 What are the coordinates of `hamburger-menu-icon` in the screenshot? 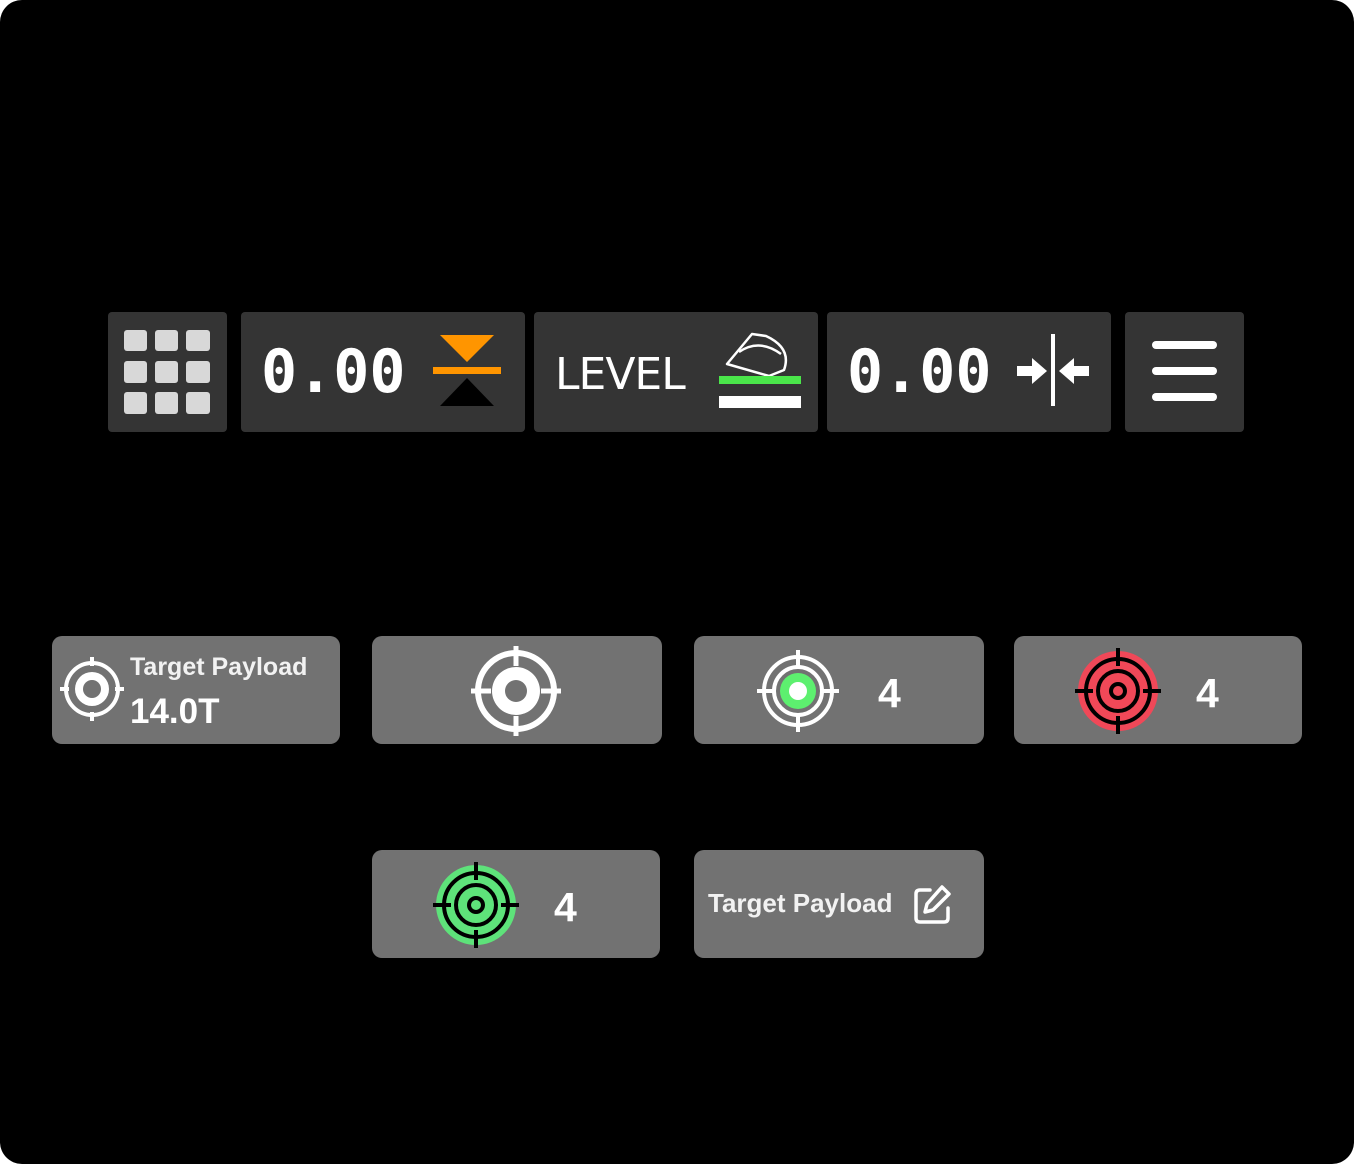 It's located at (1184, 371).